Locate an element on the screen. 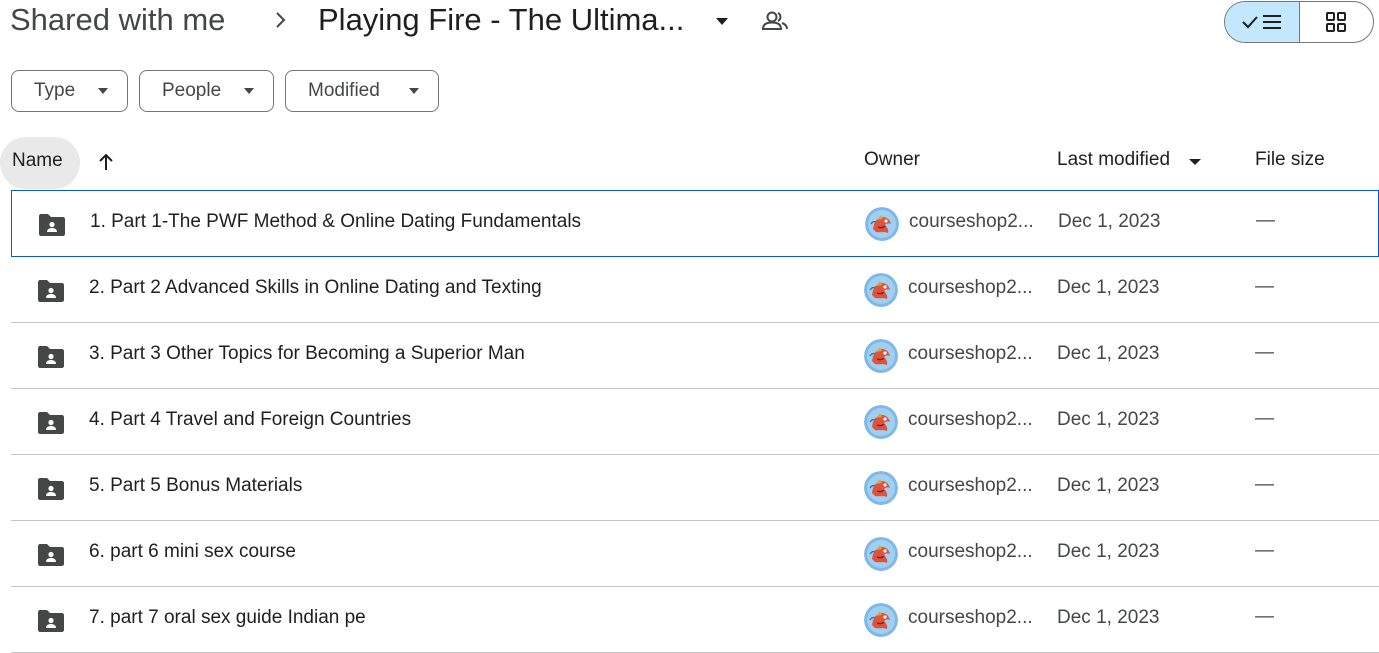 This screenshot has height=653, width=1379. grid-view-button is located at coordinates (1337, 22).